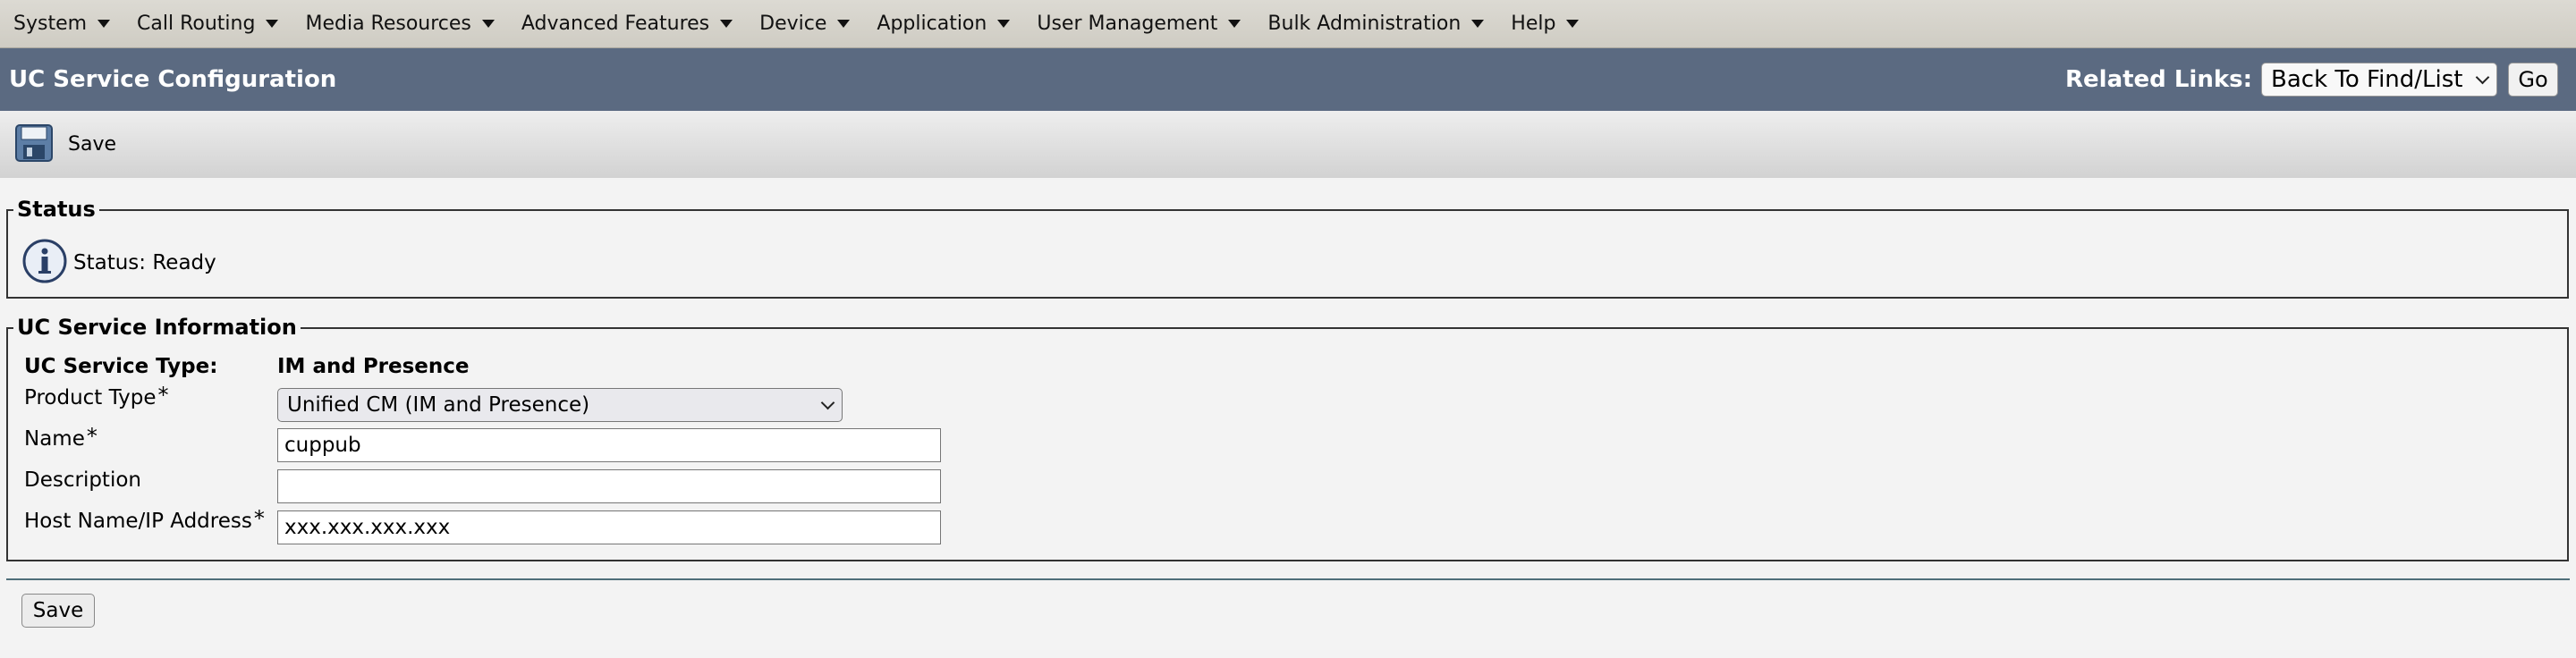 The height and width of the screenshot is (658, 2576). I want to click on uc-service-information-legend: UC Service Information, so click(157, 327).